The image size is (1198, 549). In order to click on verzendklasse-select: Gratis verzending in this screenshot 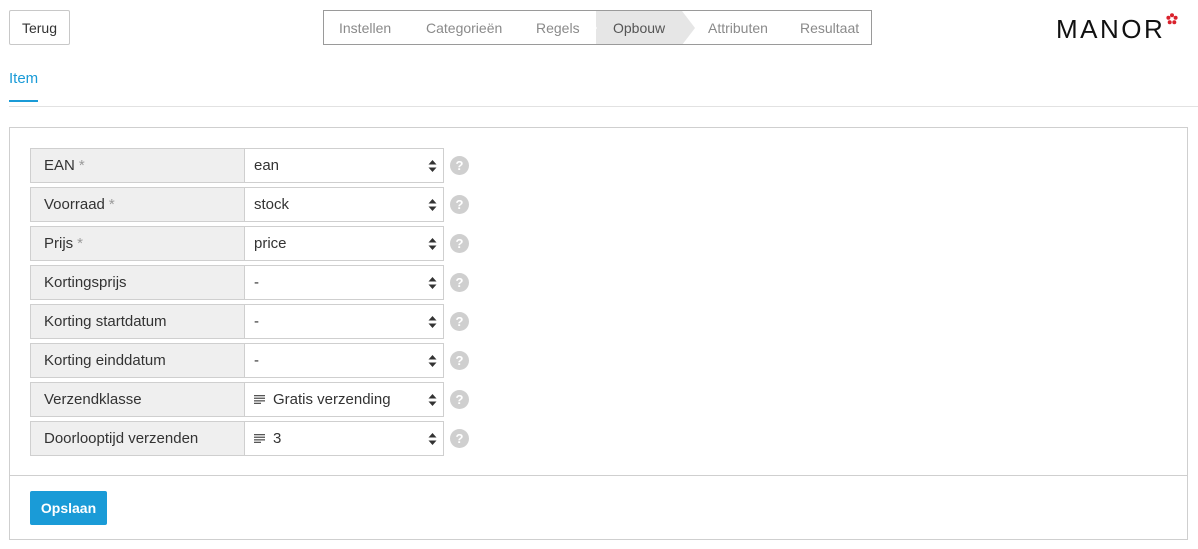, I will do `click(344, 399)`.